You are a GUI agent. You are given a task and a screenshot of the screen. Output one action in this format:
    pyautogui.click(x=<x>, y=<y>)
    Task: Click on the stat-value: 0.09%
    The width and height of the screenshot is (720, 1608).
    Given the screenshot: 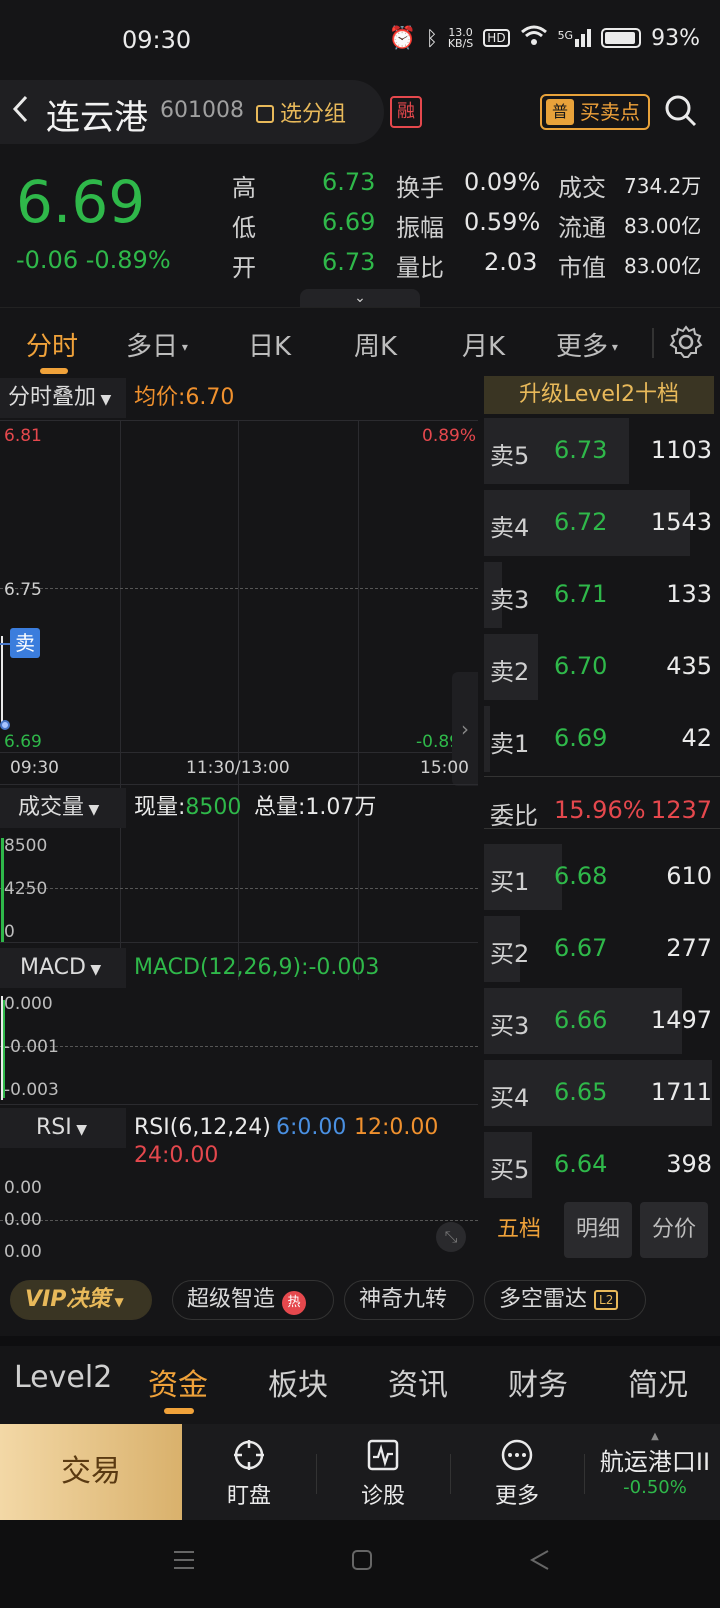 What is the action you would take?
    pyautogui.click(x=502, y=182)
    